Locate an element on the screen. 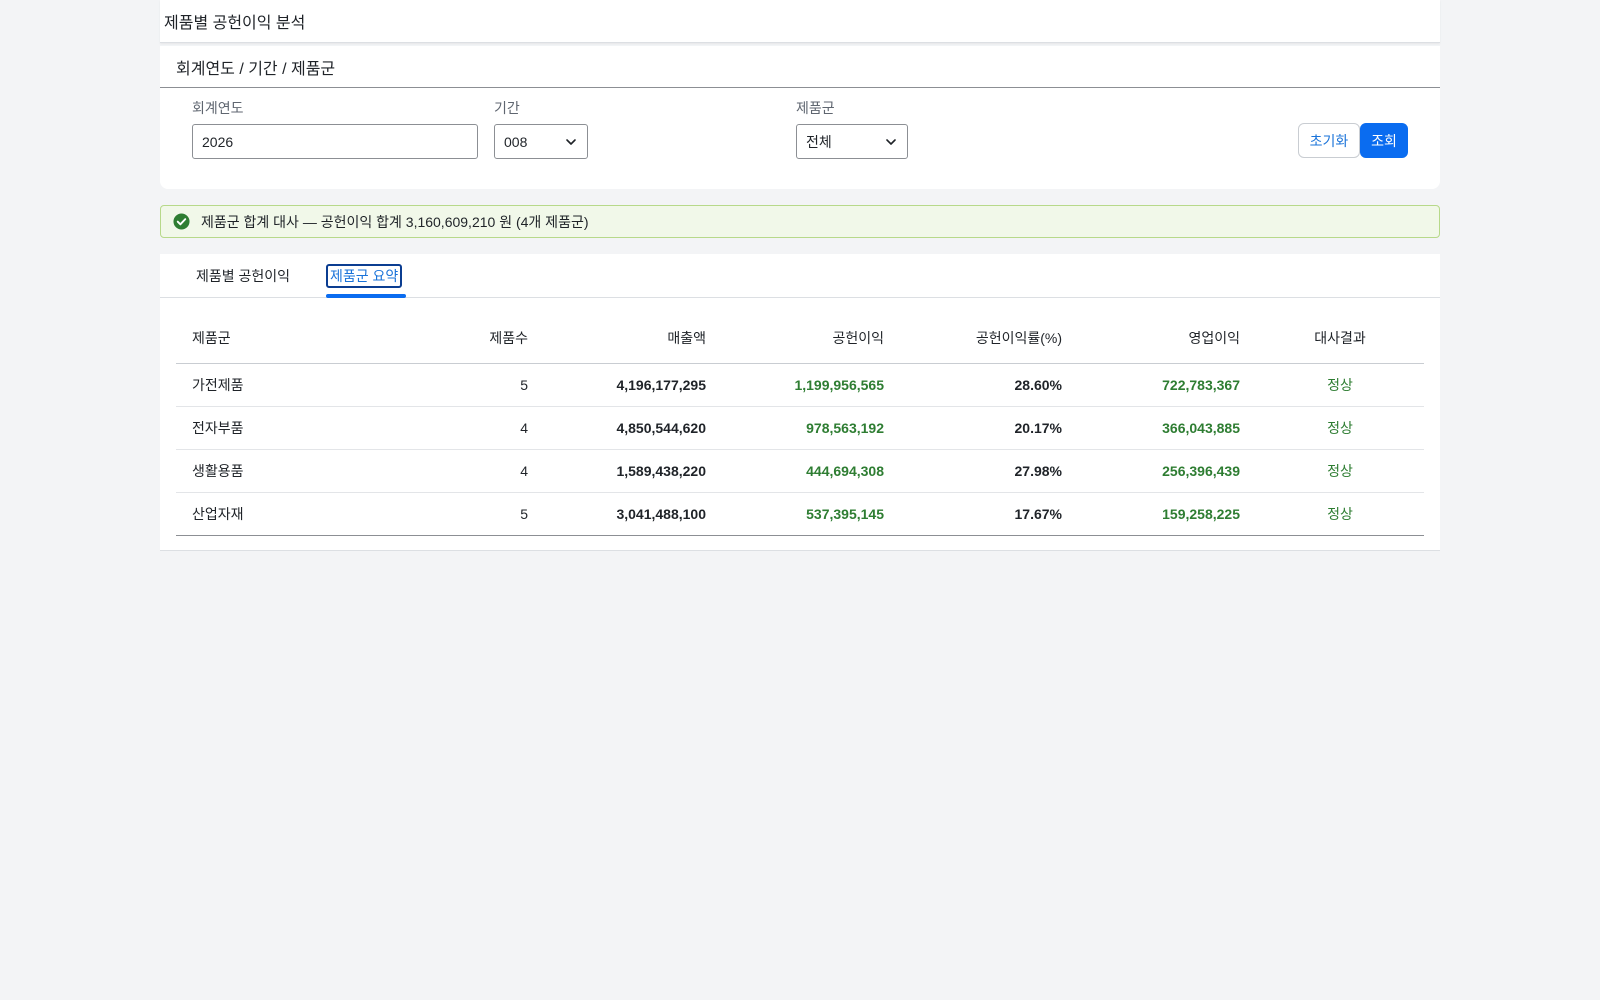  cell-operating: 256,396,439 is located at coordinates (1201, 470).